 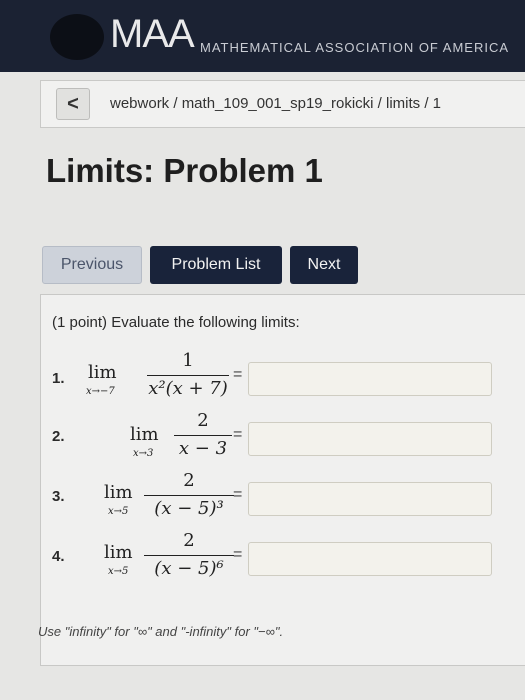 I want to click on fraction-denominator: x − 3, so click(x=203, y=448).